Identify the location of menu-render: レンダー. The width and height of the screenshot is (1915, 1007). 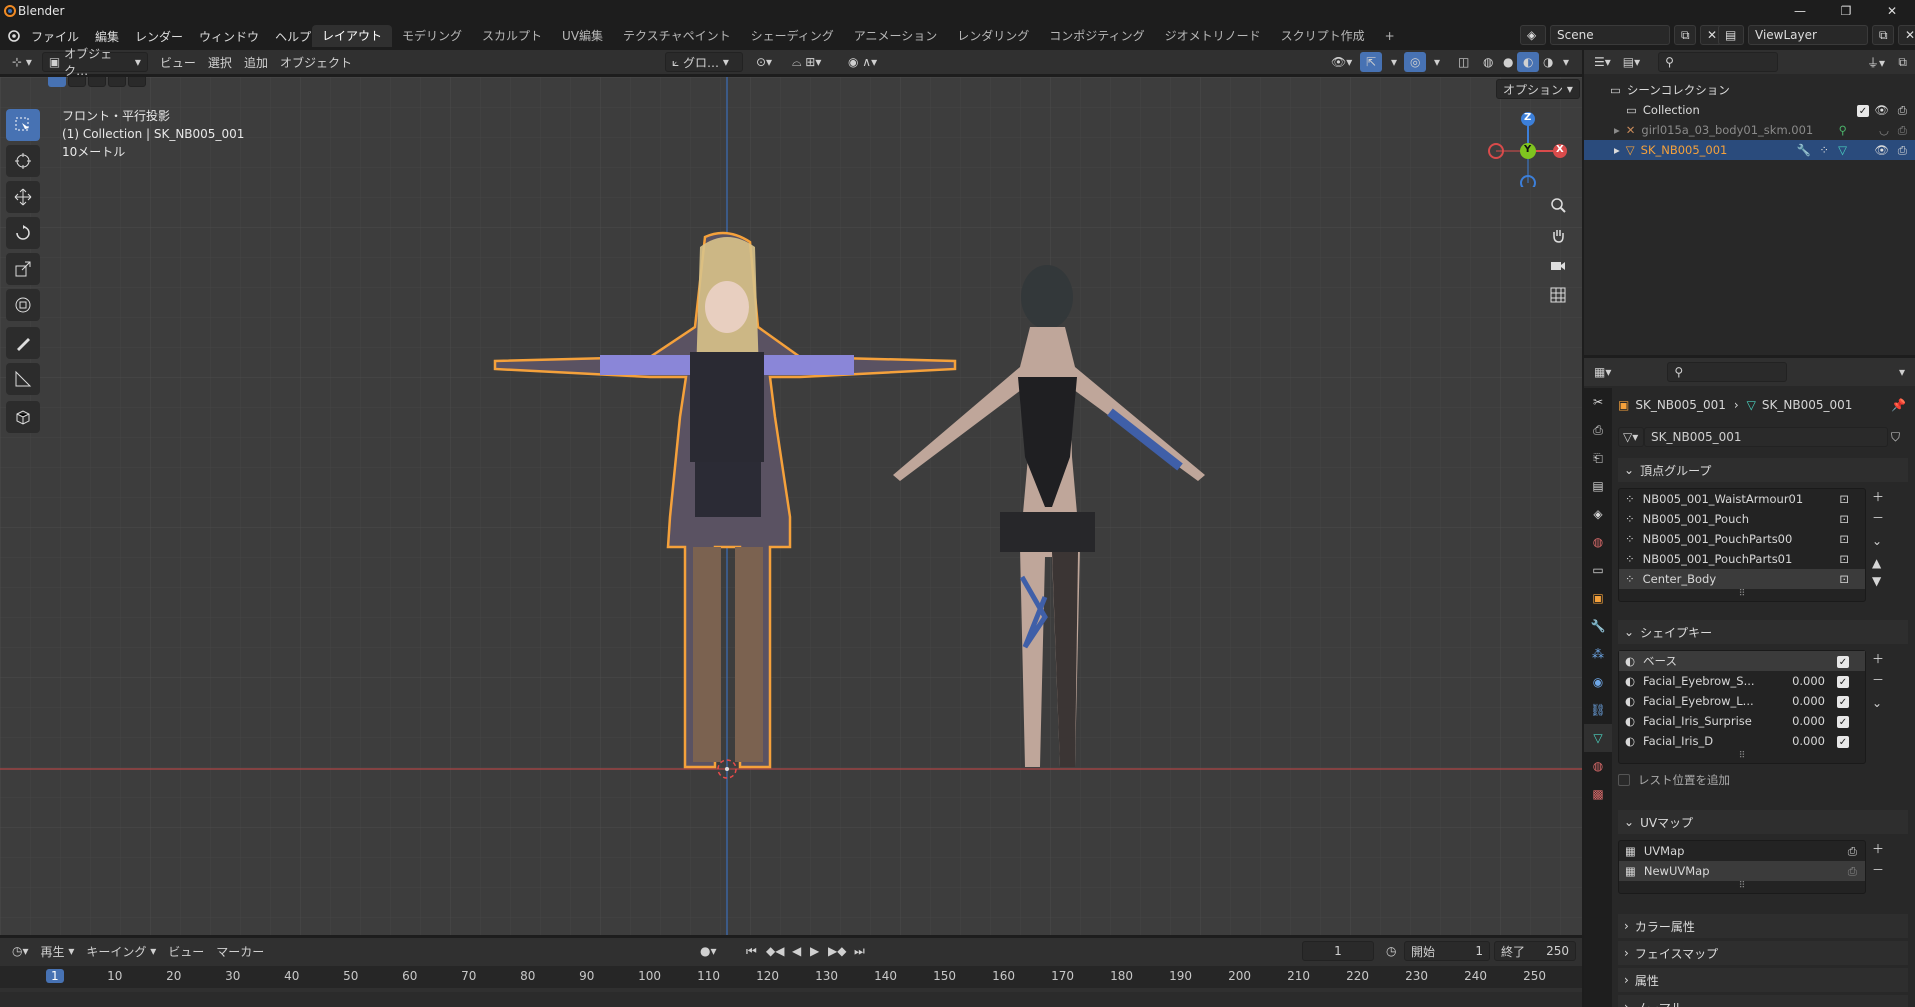
(159, 36).